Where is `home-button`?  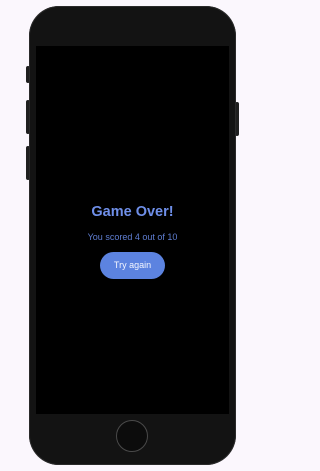
home-button is located at coordinates (132, 436).